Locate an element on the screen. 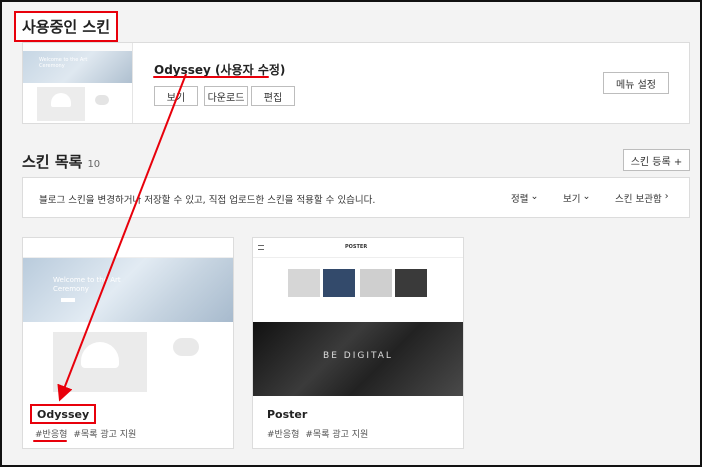 This screenshot has height=467, width=702. skin-card-poster: POSTER BE DIGITAL Poster #반응형 #목록 광고 지원 is located at coordinates (358, 343).